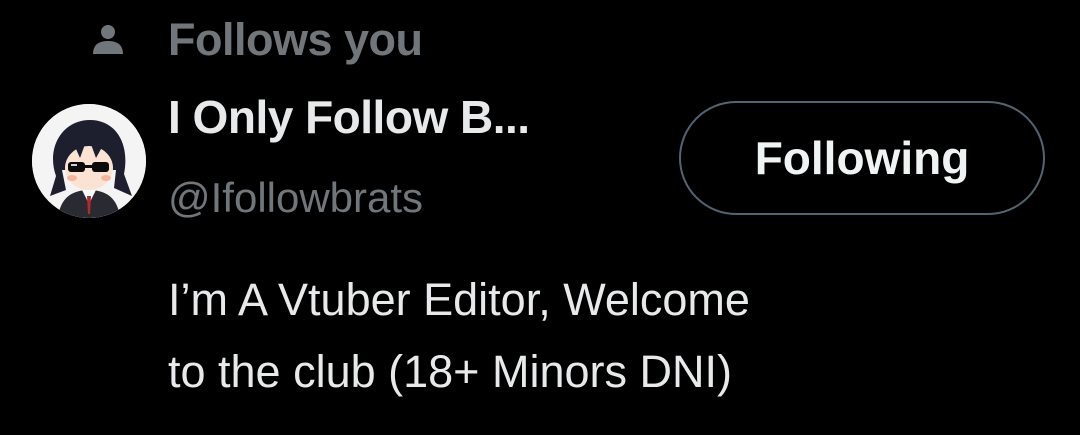  Describe the element at coordinates (862, 158) in the screenshot. I see `following-button: Following` at that location.